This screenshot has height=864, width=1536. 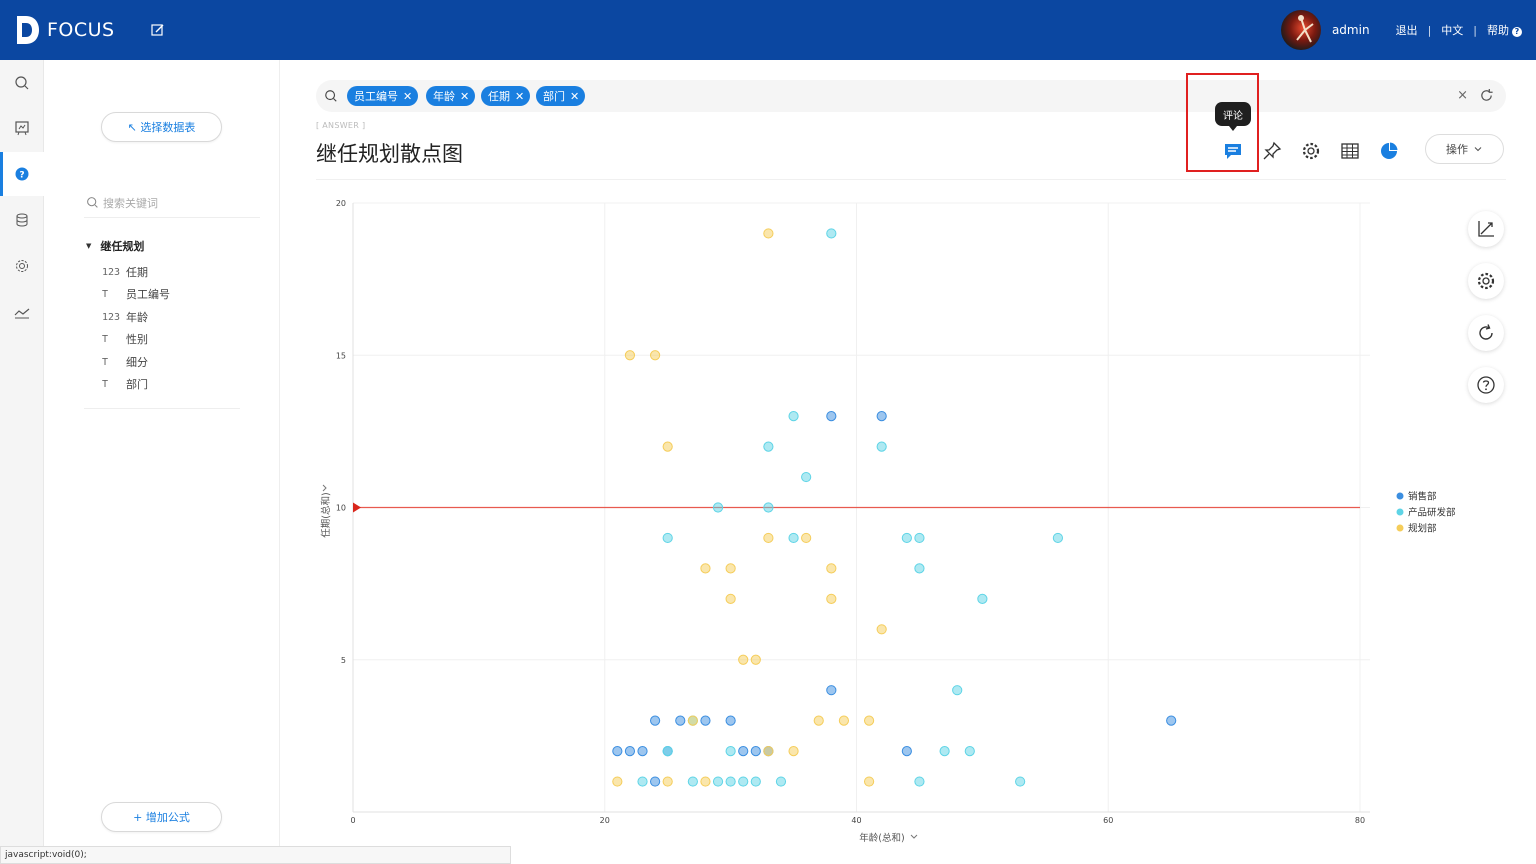 What do you see at coordinates (1462, 95) in the screenshot?
I see `clear-icon: ×` at bounding box center [1462, 95].